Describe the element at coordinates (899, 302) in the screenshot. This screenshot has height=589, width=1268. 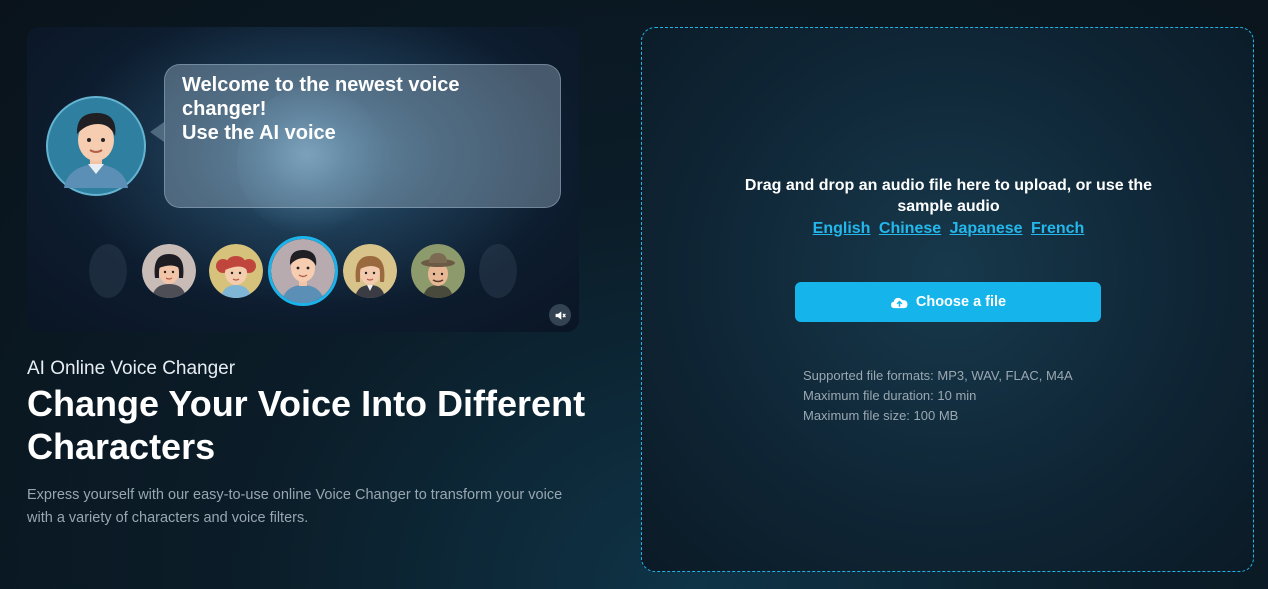
I see `cloud-upload-icon` at that location.